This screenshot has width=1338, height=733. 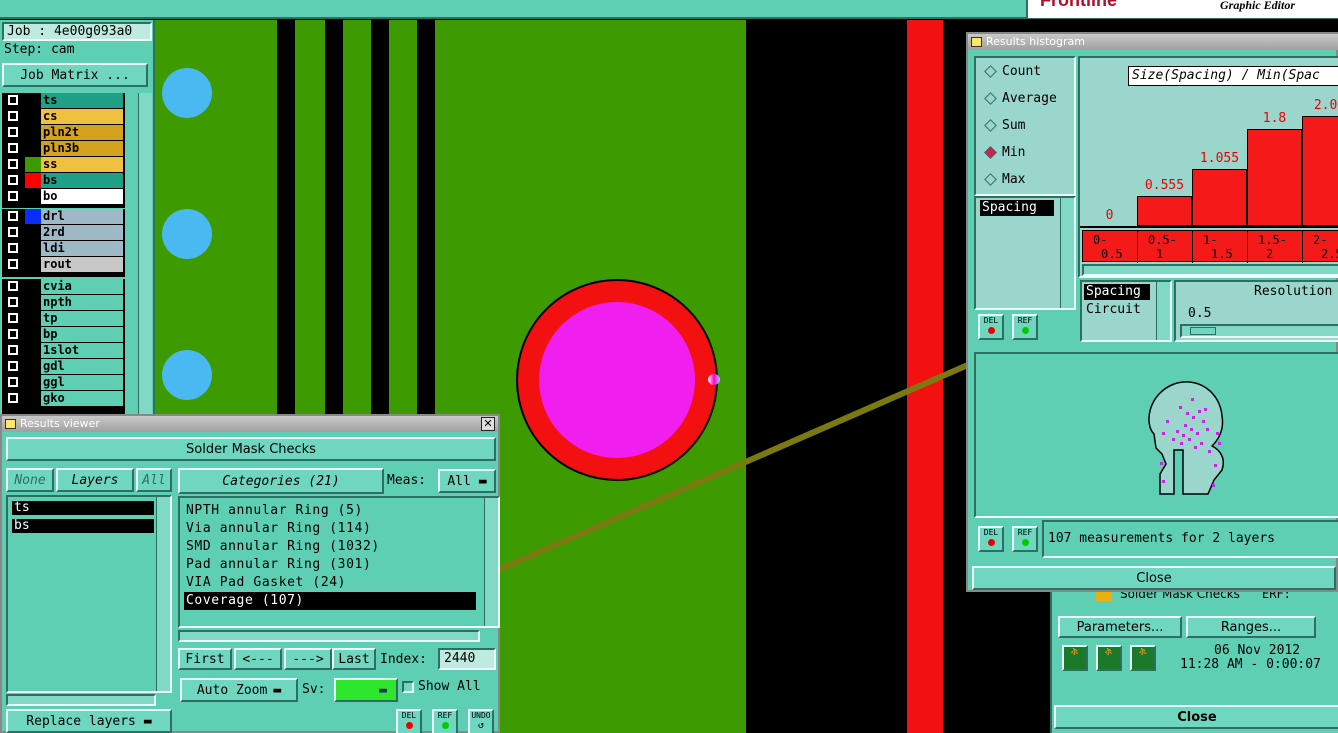 What do you see at coordinates (63, 116) in the screenshot?
I see `layer-row-cs: cs` at bounding box center [63, 116].